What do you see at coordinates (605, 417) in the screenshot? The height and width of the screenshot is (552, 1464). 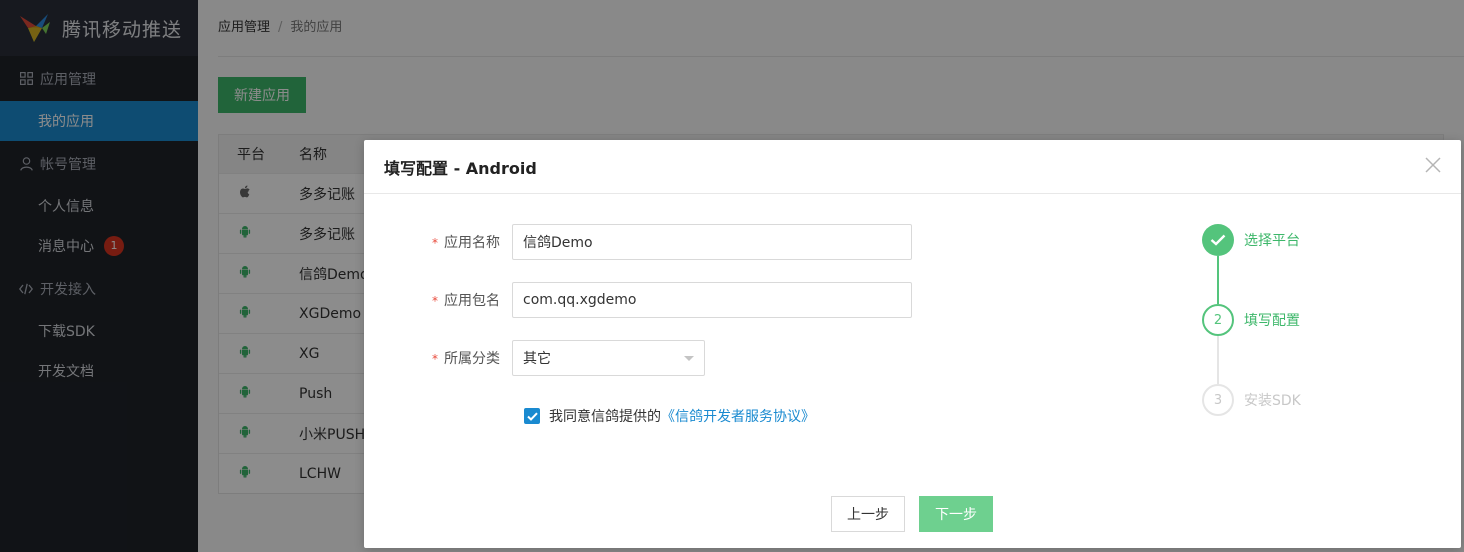 I see `agreement-text: 我同意信鸽提供的` at bounding box center [605, 417].